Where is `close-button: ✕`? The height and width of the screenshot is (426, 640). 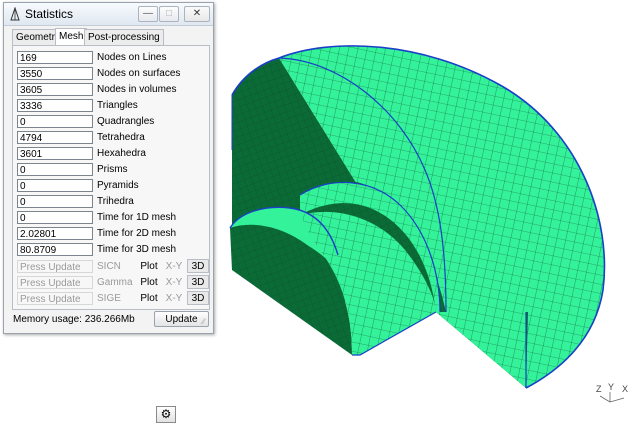
close-button: ✕ is located at coordinates (197, 14).